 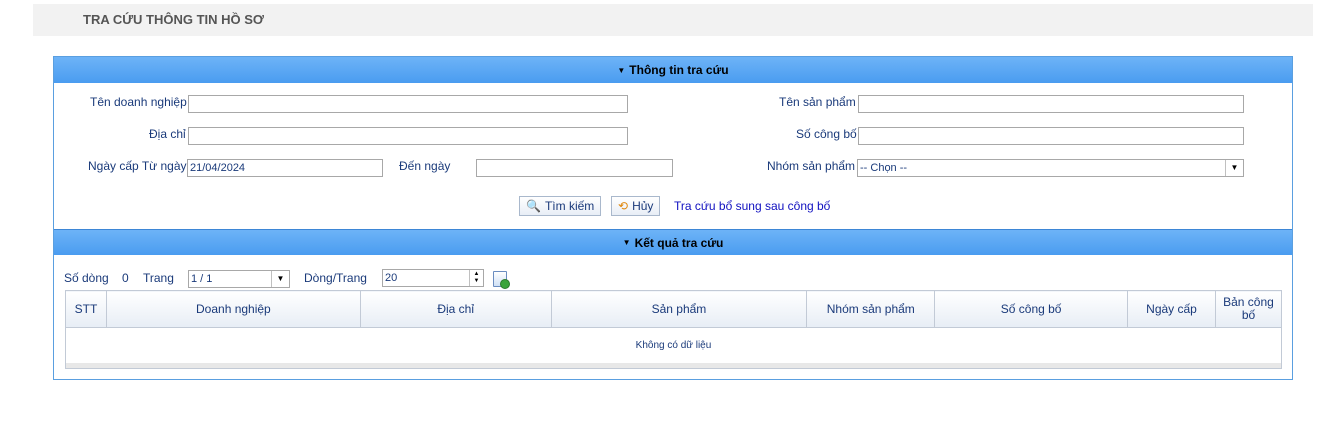 I want to click on date-to-input, so click(x=574, y=168).